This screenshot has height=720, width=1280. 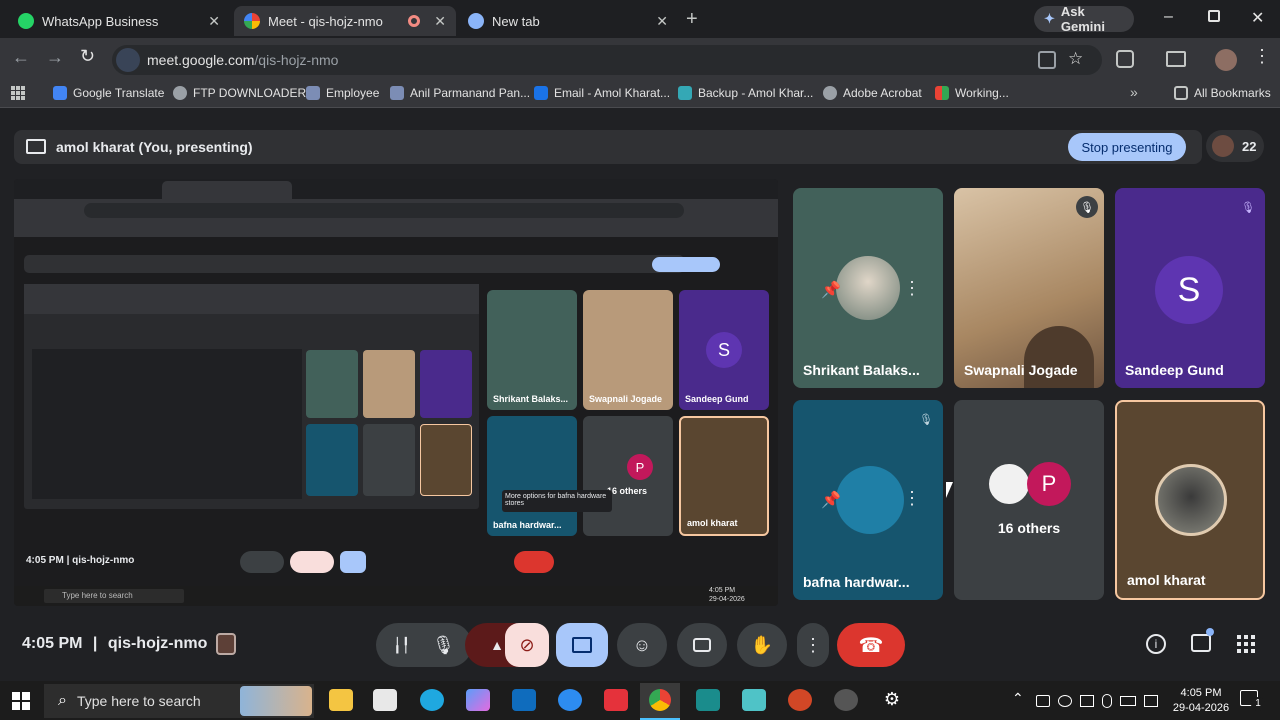 I want to click on participants-button: 22, so click(x=1235, y=146).